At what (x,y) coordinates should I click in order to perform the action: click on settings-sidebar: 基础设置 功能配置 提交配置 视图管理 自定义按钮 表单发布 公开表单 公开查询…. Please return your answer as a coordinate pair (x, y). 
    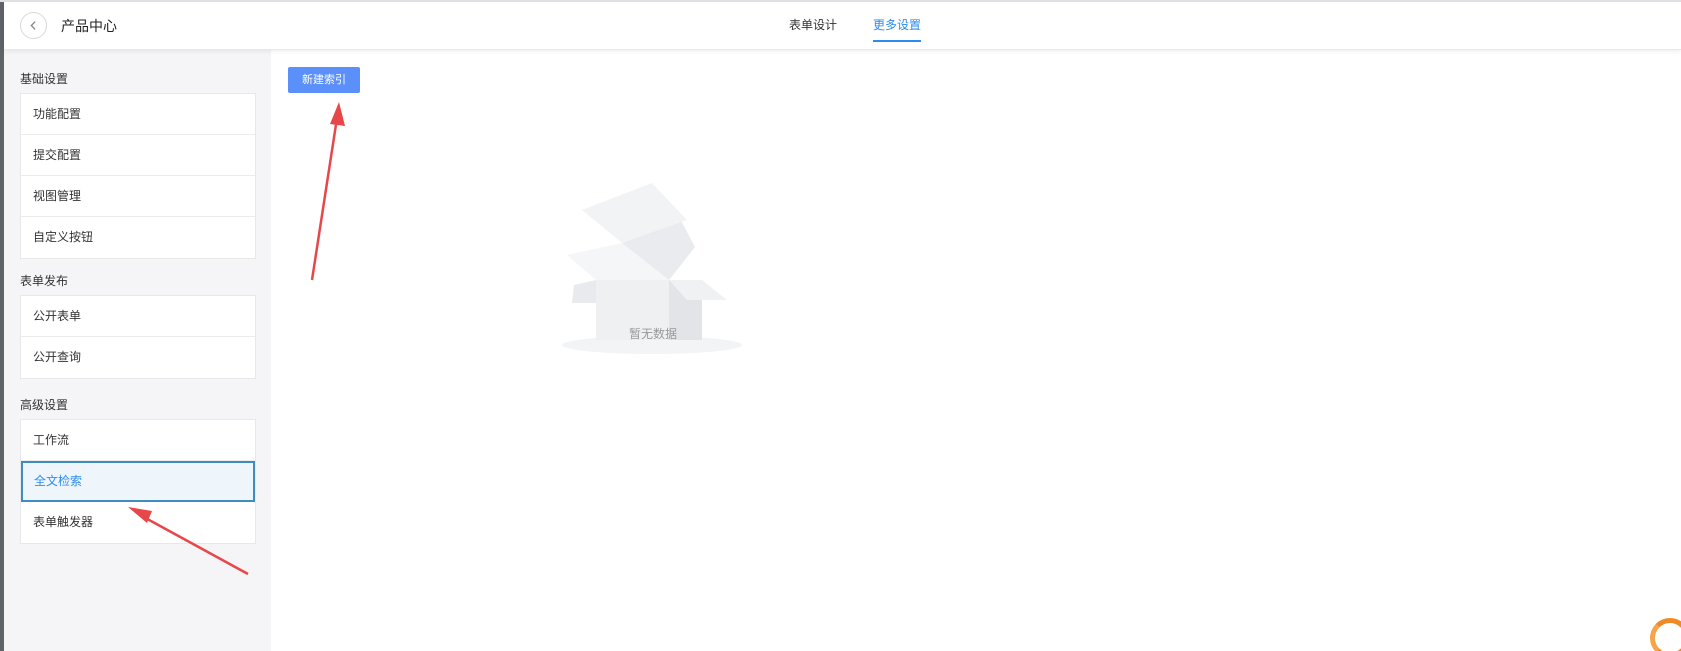
    Looking at the image, I should click on (137, 350).